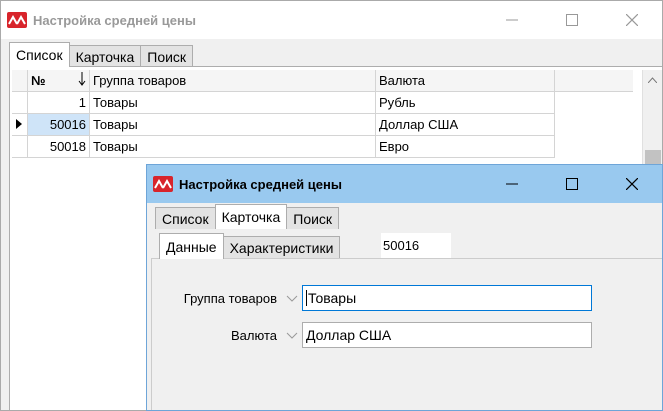 Image resolution: width=663 pixels, height=411 pixels. What do you see at coordinates (447, 335) in the screenshot?
I see `currency-input: Доллар США` at bounding box center [447, 335].